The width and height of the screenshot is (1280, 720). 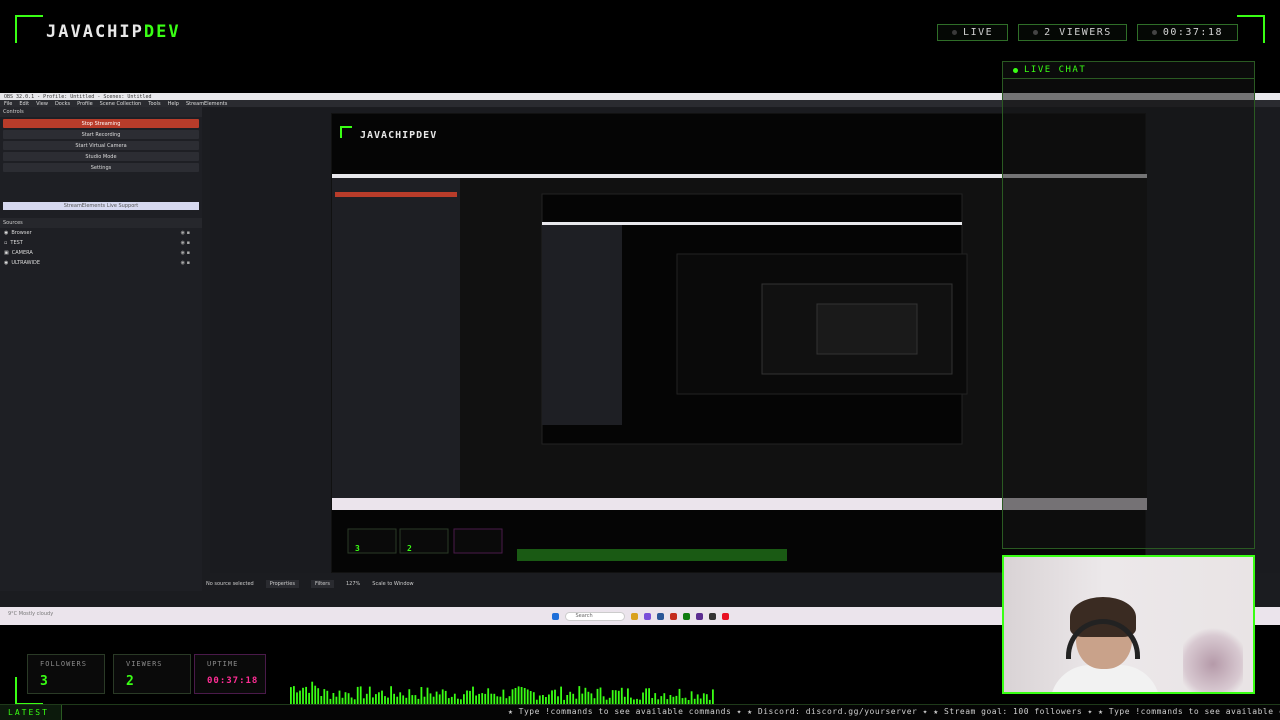 I want to click on stop-streaming-button: Stop Streaming, so click(x=101, y=123).